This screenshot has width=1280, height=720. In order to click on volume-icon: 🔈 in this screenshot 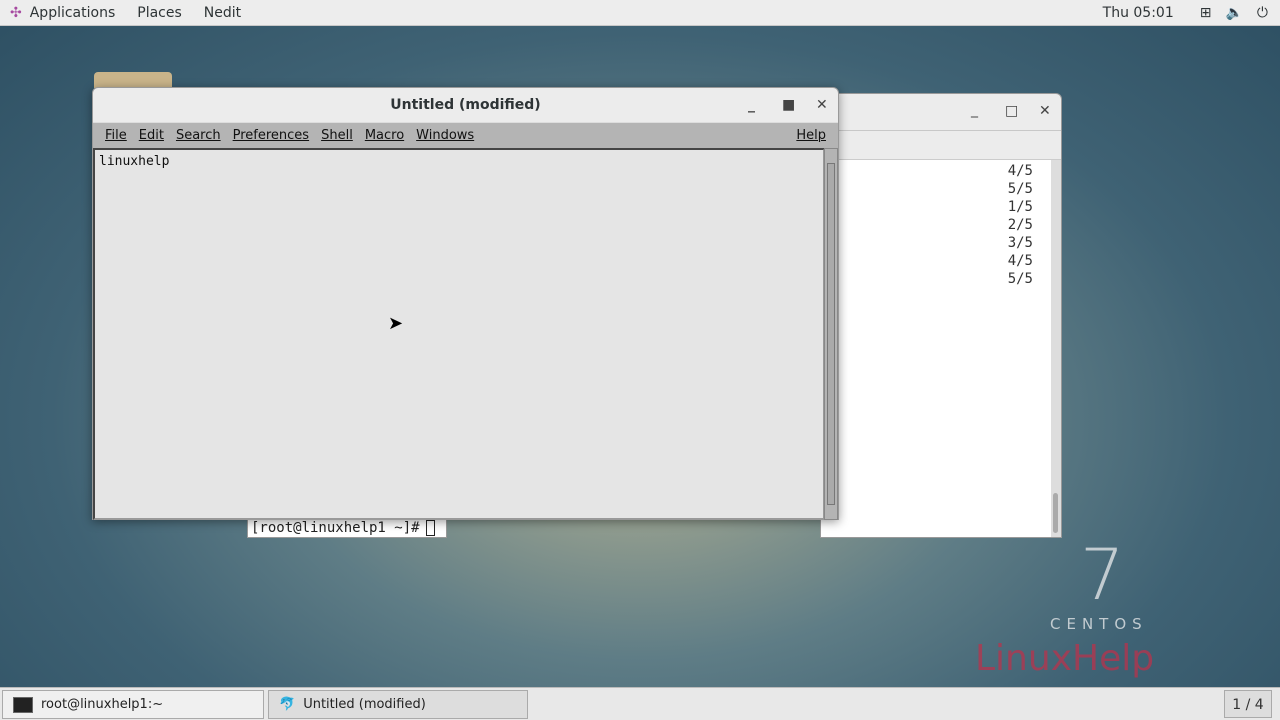, I will do `click(1233, 13)`.